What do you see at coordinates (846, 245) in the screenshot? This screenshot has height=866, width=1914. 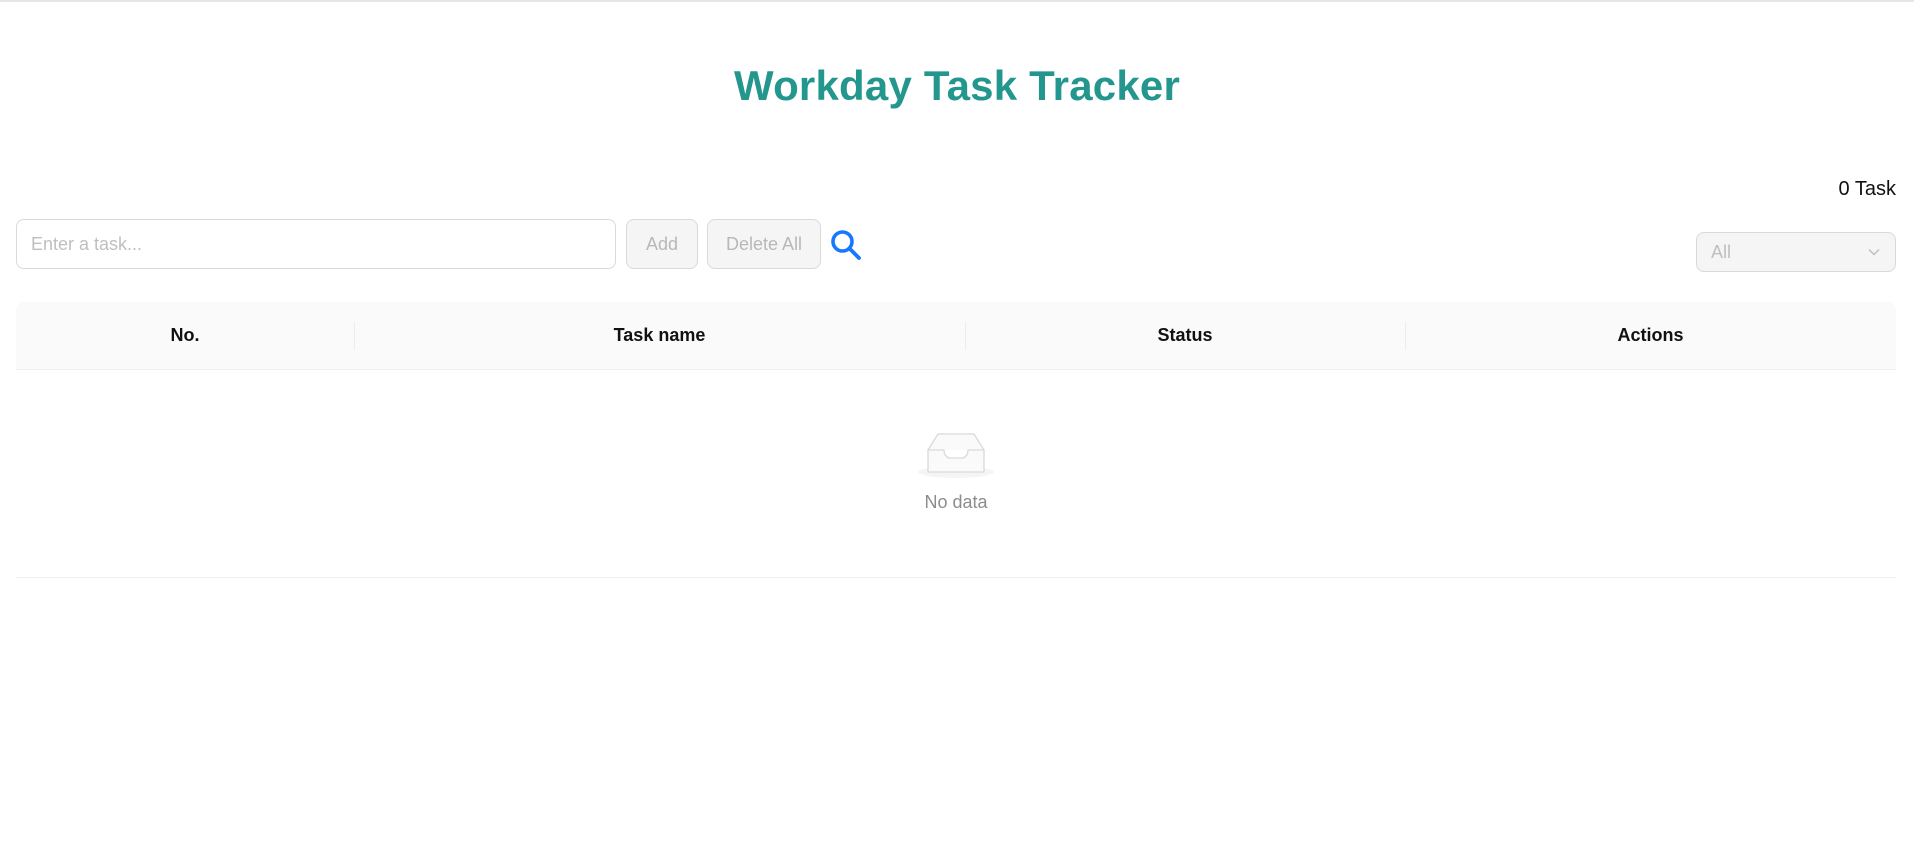 I see `search-icon` at bounding box center [846, 245].